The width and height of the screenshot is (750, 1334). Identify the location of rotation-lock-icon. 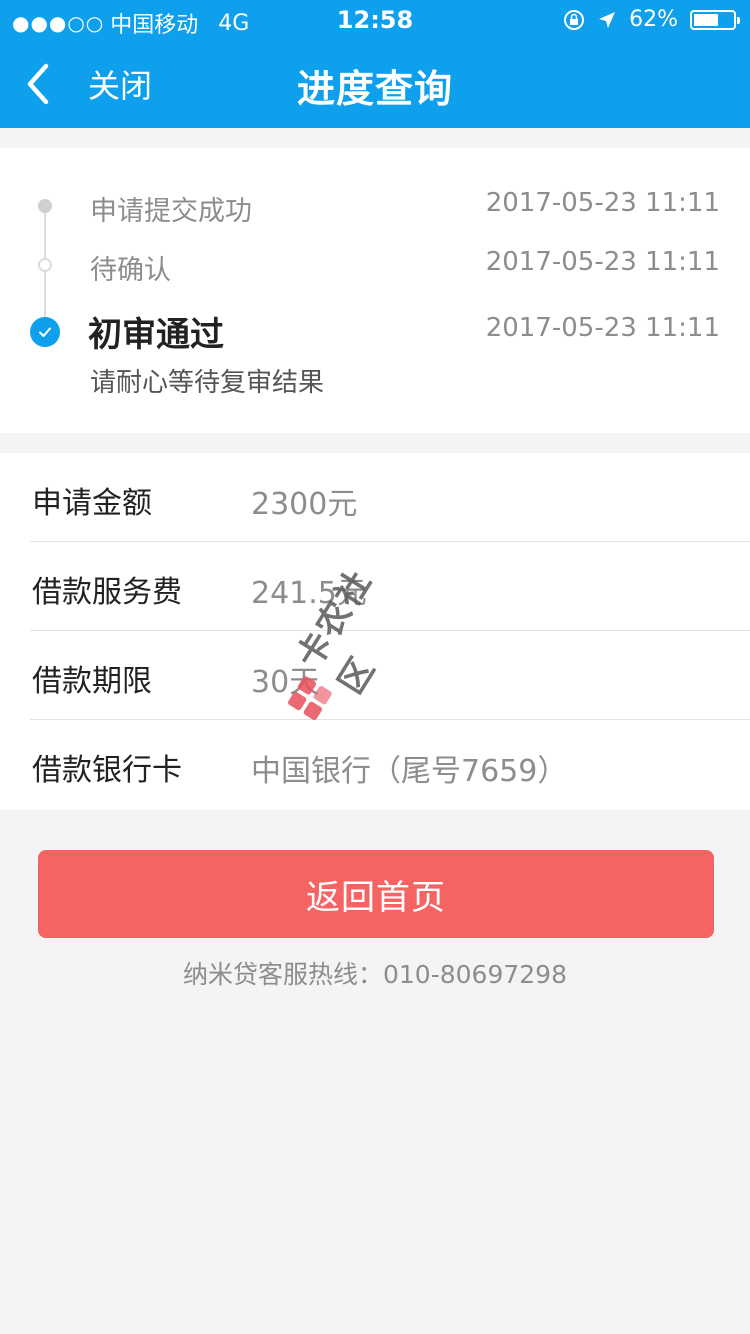
(574, 19).